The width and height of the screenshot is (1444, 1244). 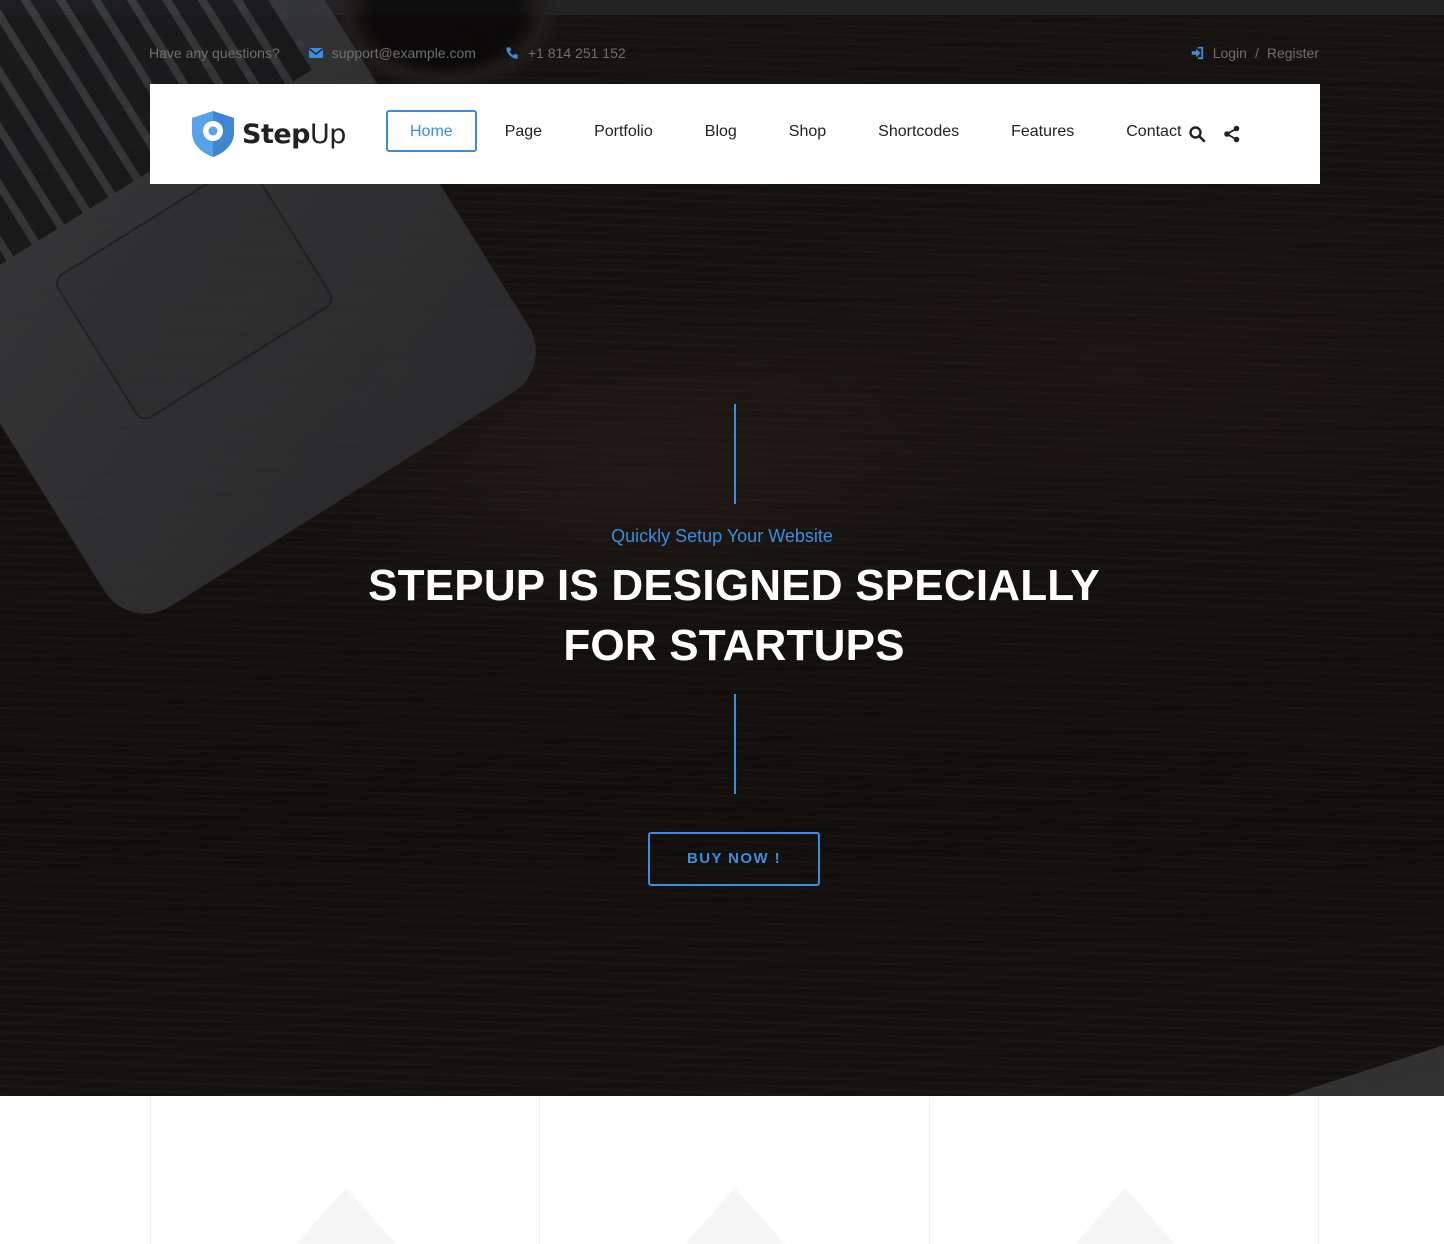 I want to click on header-tools, so click(x=1223, y=134).